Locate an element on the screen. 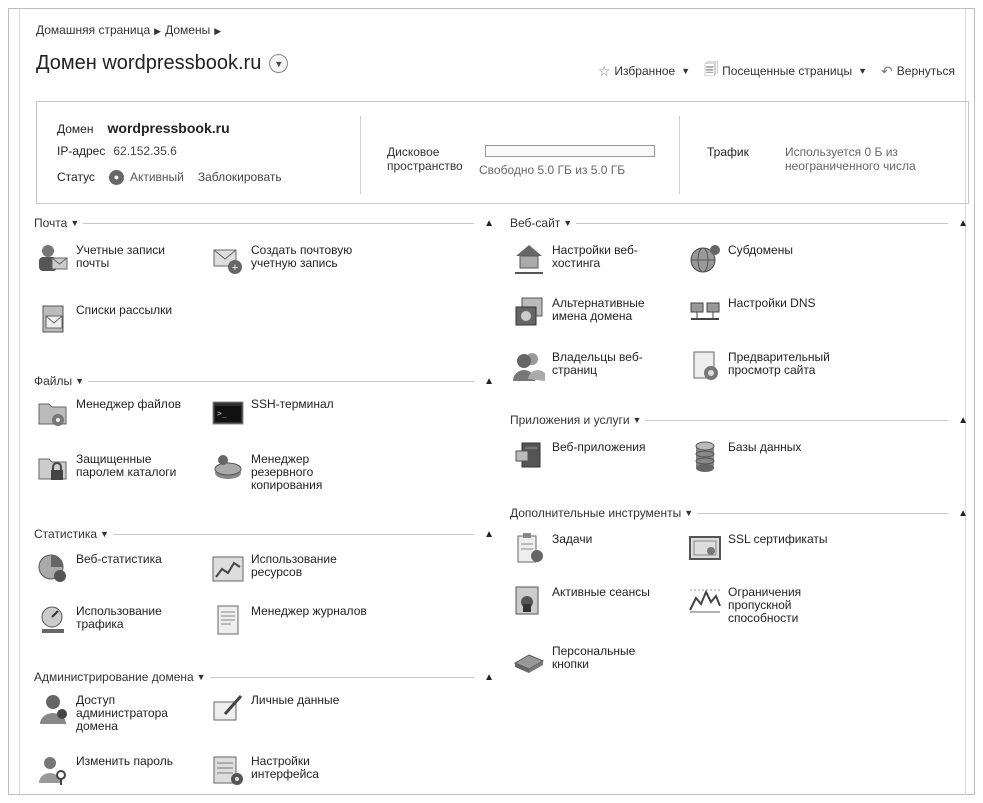 Image resolution: width=983 pixels, height=803 pixels. section-header: Приложения и услуги ▼ ▲ is located at coordinates (739, 420).